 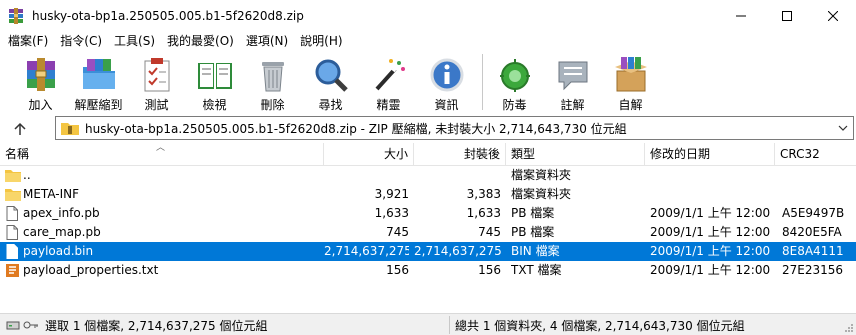 What do you see at coordinates (812, 232) in the screenshot?
I see `file-crc: 8420E5FA` at bounding box center [812, 232].